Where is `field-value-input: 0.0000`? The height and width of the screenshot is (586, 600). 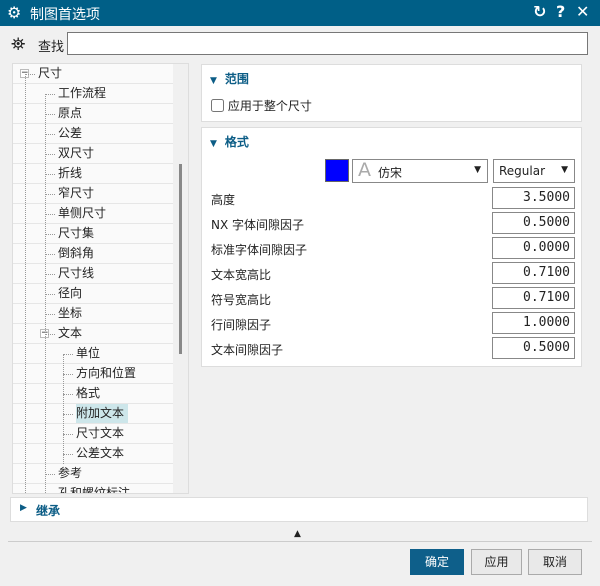
field-value-input: 0.0000 is located at coordinates (533, 248).